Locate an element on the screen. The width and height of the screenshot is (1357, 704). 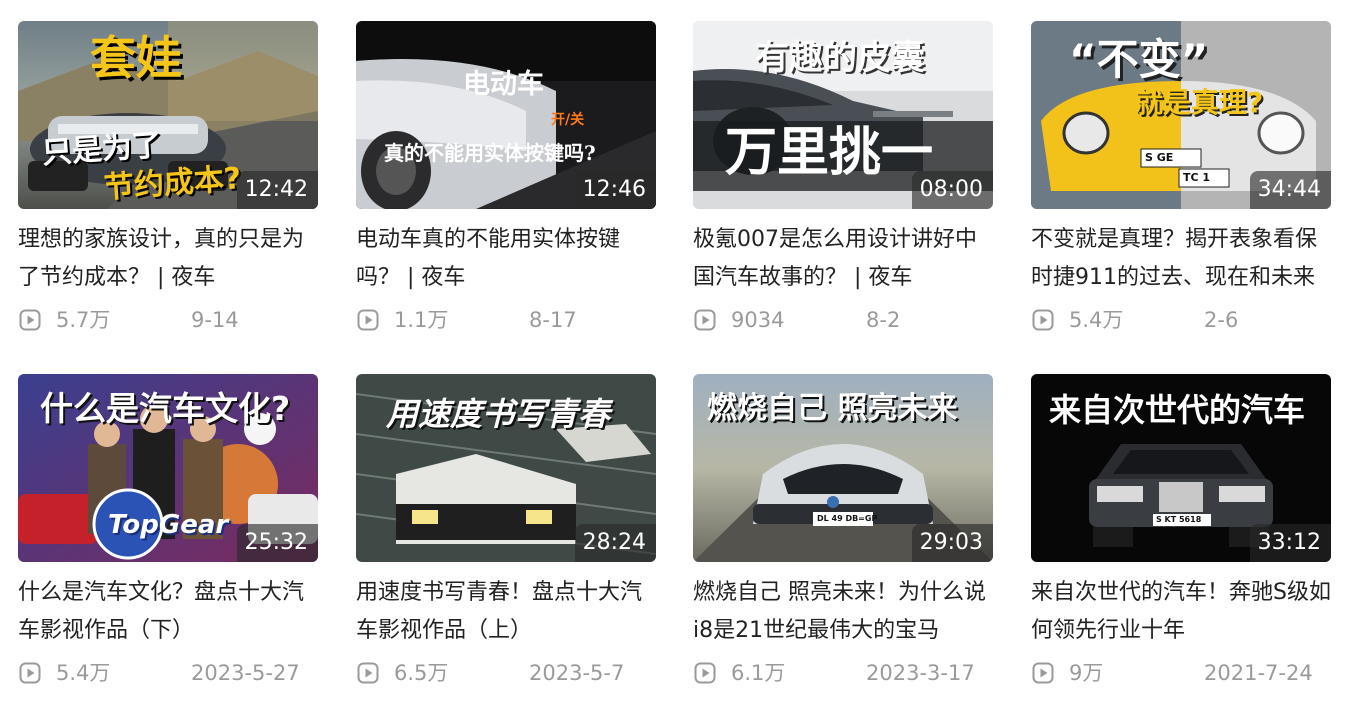
publish-date: 9-14 is located at coordinates (215, 320).